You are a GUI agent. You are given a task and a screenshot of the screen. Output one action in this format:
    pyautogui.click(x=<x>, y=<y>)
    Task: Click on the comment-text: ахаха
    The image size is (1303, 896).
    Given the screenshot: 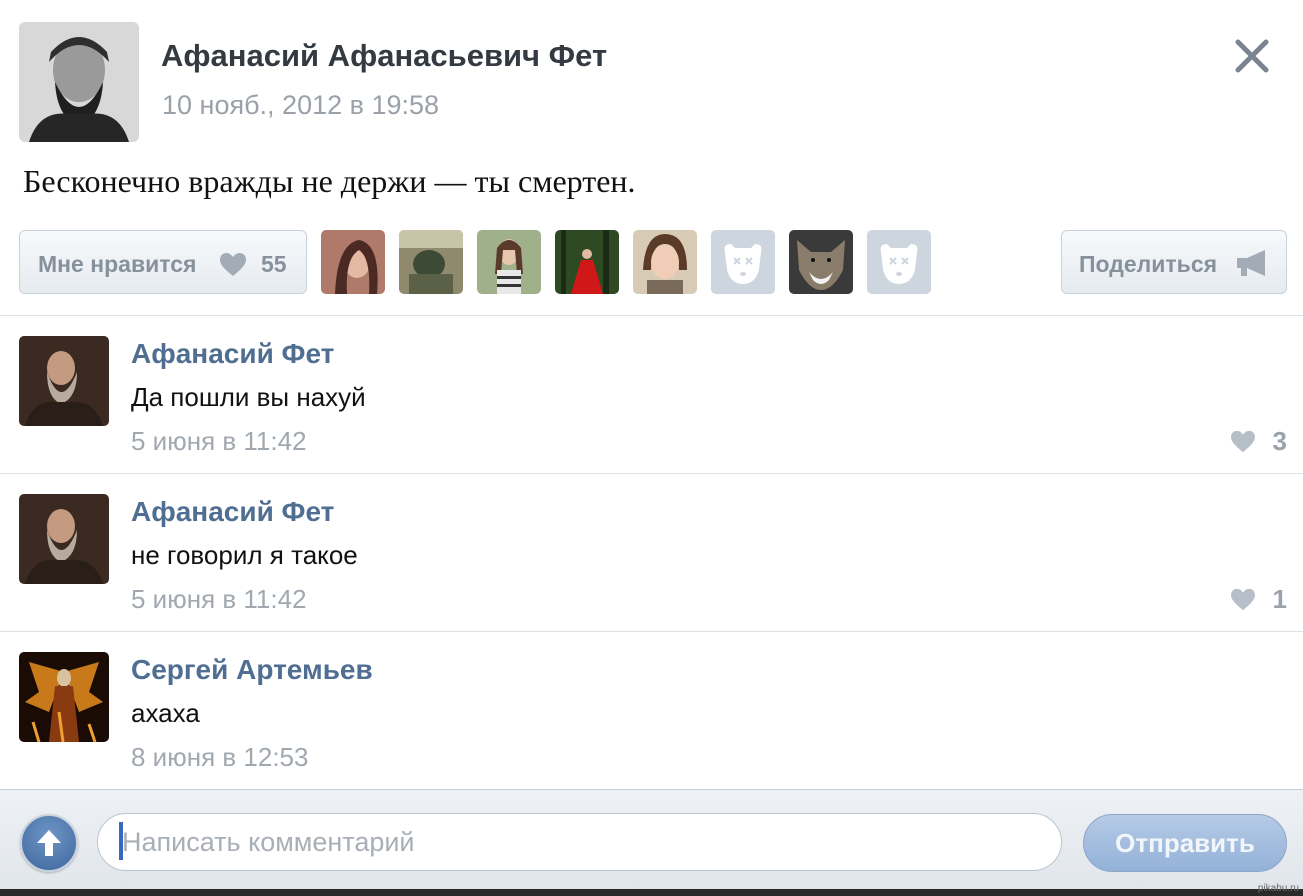 What is the action you would take?
    pyautogui.click(x=165, y=713)
    